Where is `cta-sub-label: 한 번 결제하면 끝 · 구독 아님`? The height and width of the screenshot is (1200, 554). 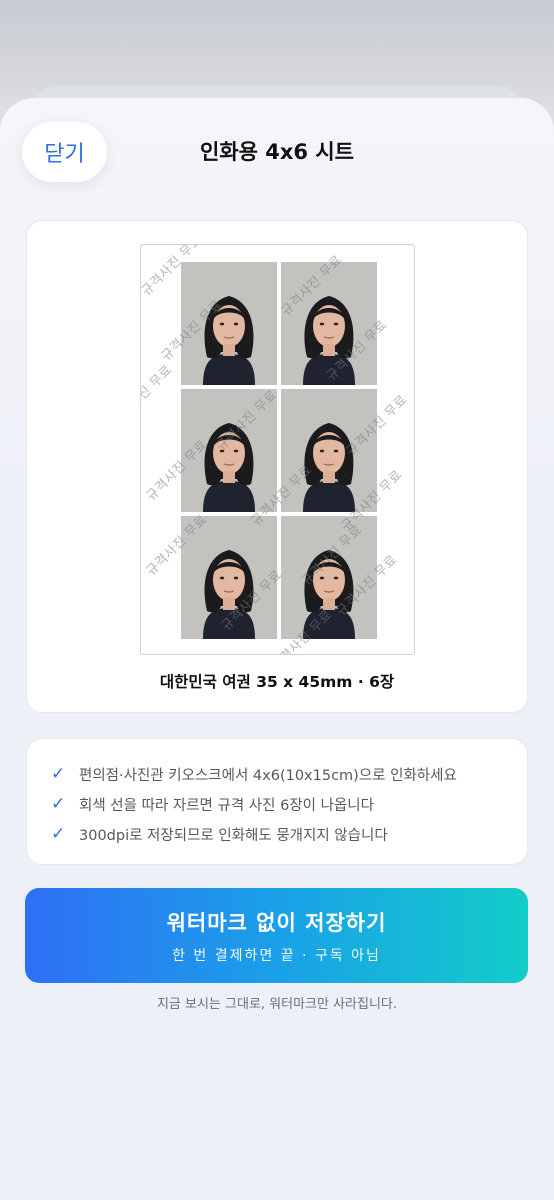 cta-sub-label: 한 번 결제하면 끝 · 구독 아님 is located at coordinates (276, 955).